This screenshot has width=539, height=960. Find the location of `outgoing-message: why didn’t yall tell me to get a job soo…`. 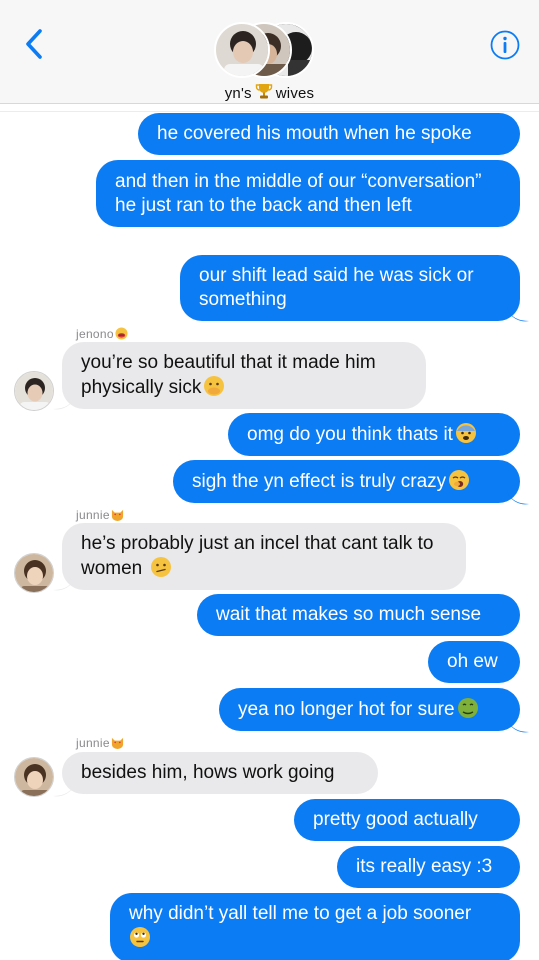

outgoing-message: why didn’t yall tell me to get a job soo… is located at coordinates (315, 926).